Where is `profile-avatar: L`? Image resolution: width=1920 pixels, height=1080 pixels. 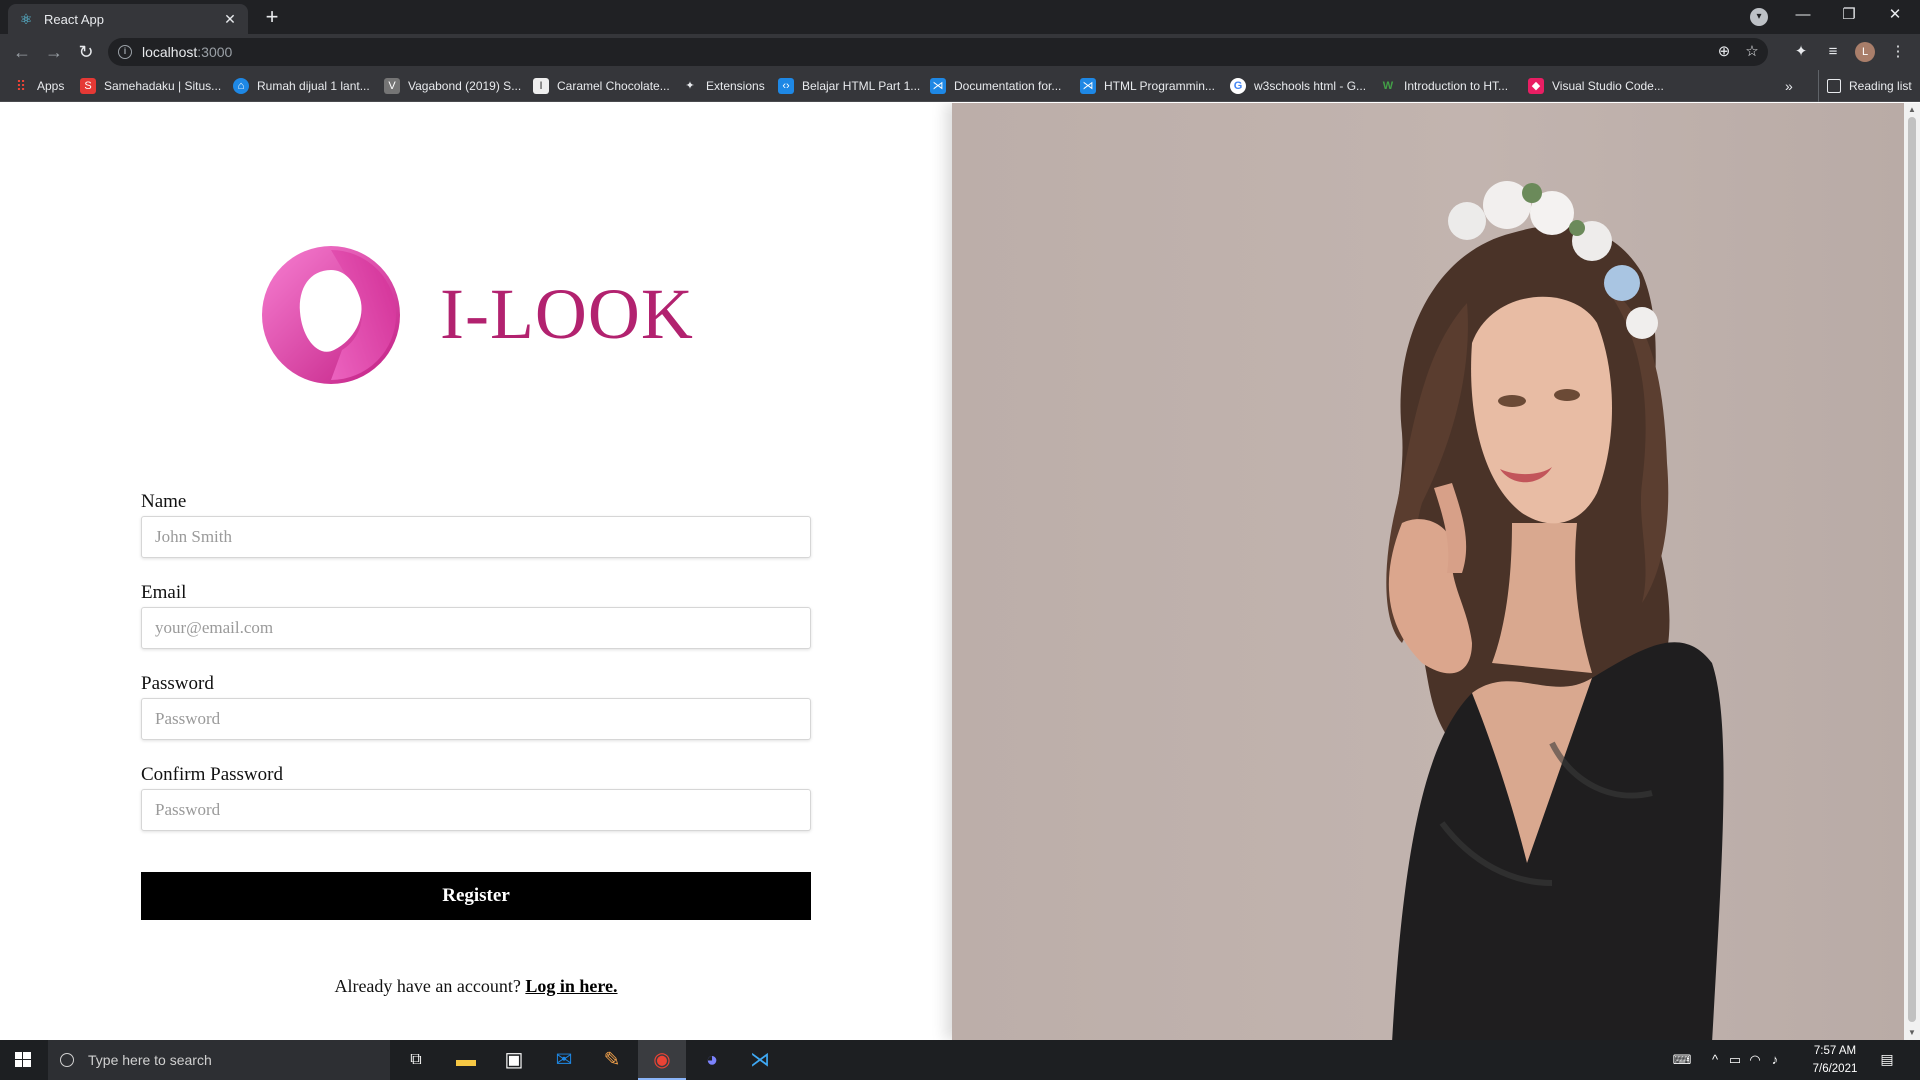
profile-avatar: L is located at coordinates (1865, 52).